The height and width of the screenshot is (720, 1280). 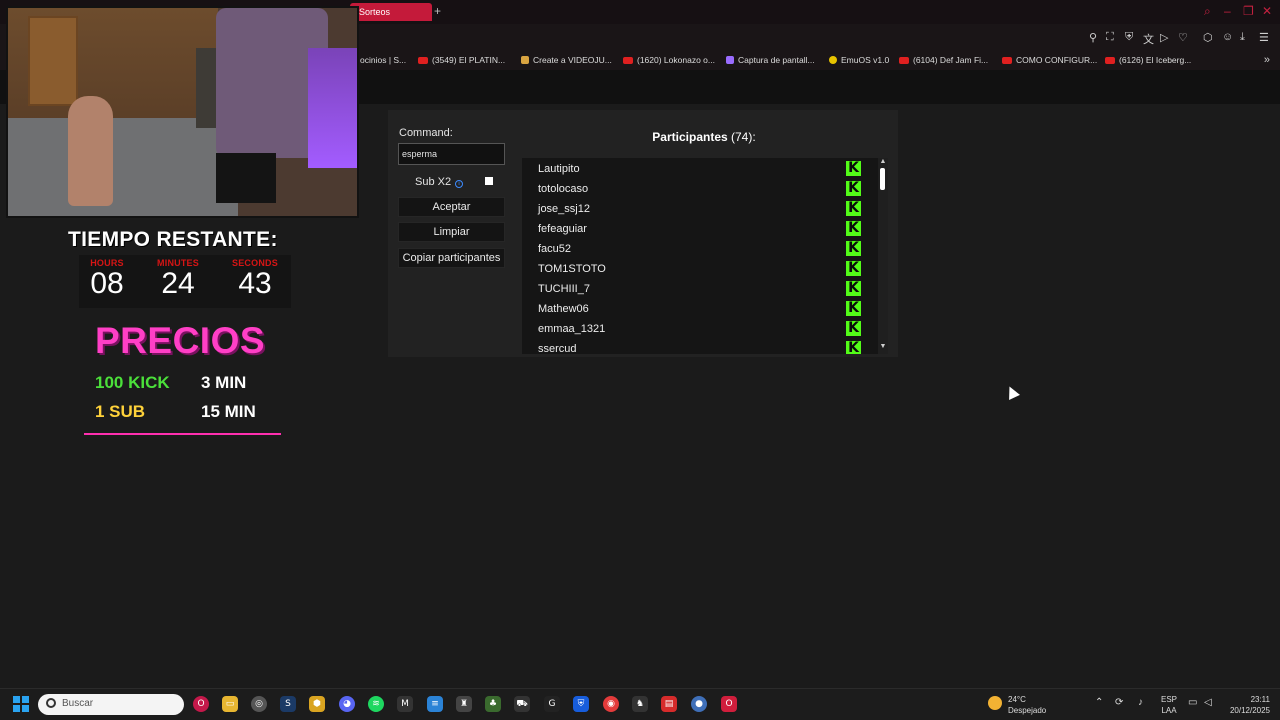 What do you see at coordinates (995, 703) in the screenshot?
I see `weather-moon-icon` at bounding box center [995, 703].